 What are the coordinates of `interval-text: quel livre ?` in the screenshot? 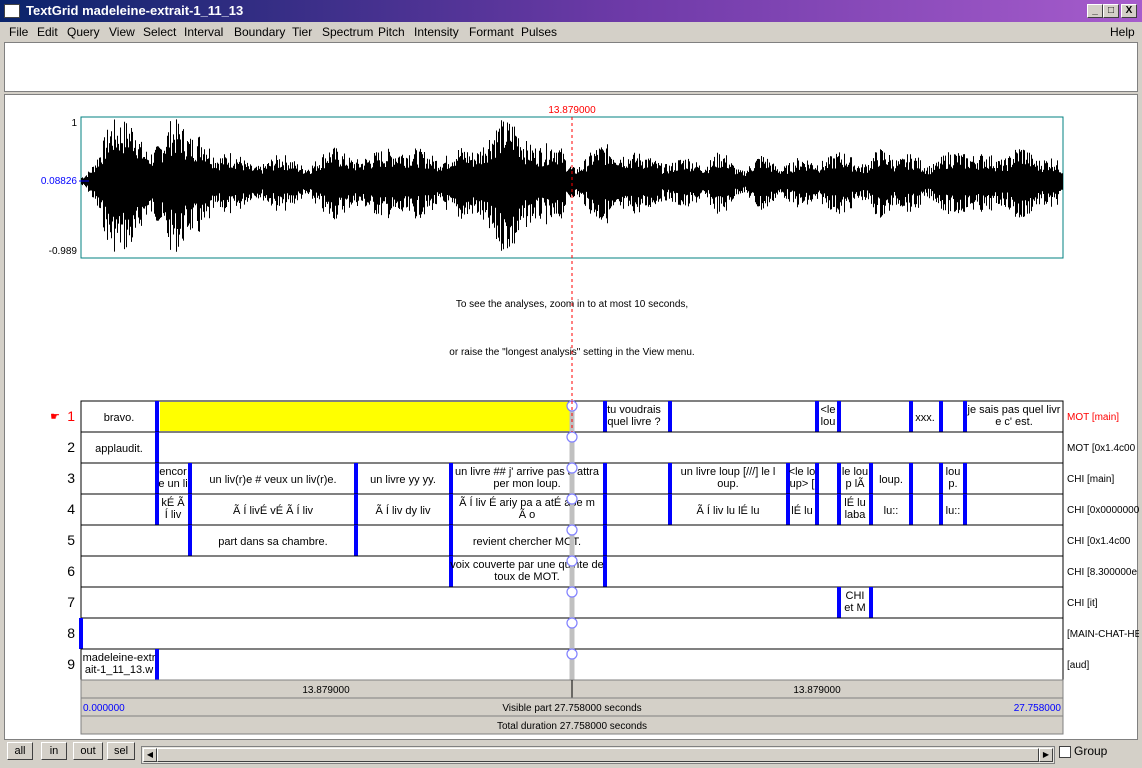 It's located at (633, 422).